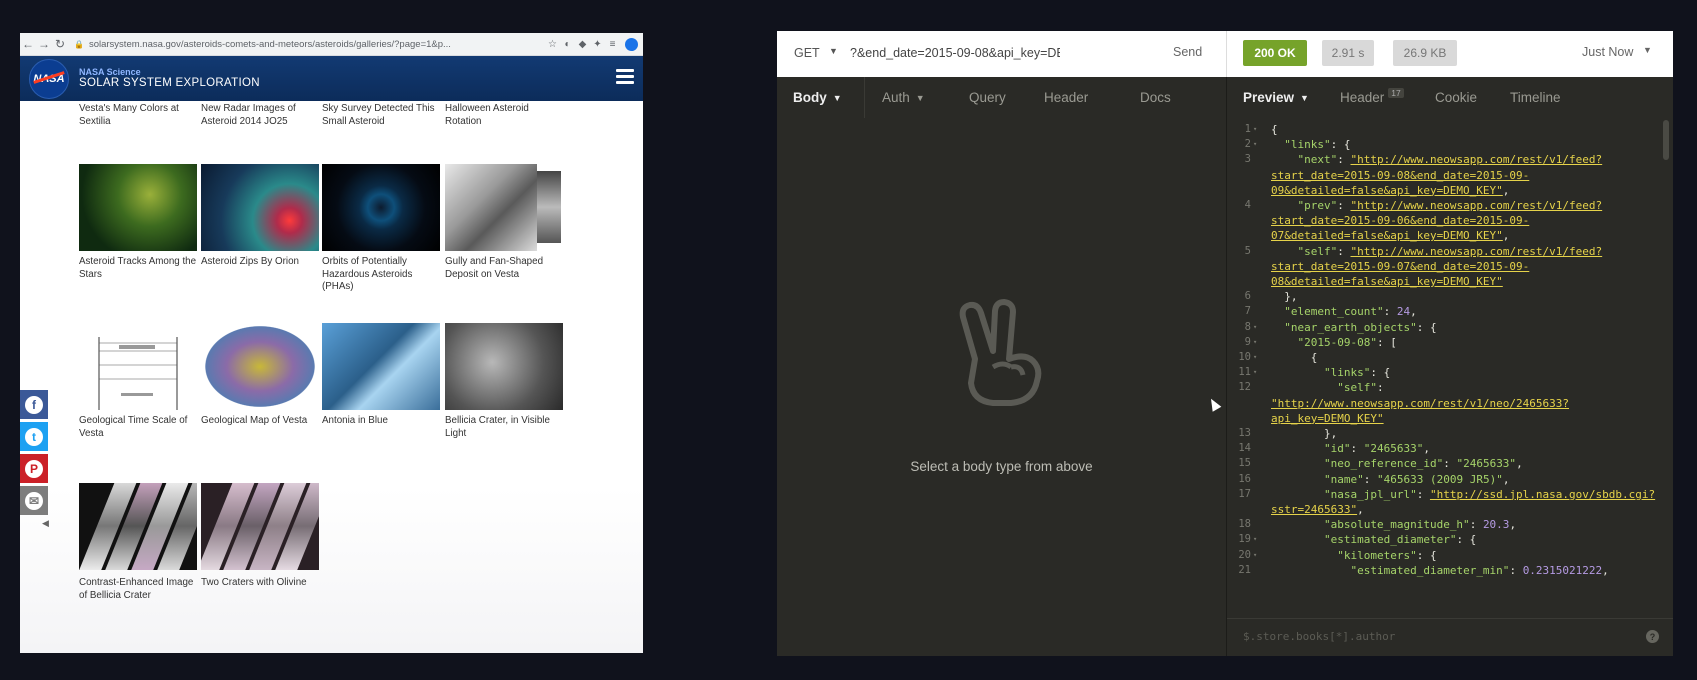 This screenshot has width=1697, height=680. Describe the element at coordinates (597, 44) in the screenshot. I see `puzzle-icon: ✦` at that location.